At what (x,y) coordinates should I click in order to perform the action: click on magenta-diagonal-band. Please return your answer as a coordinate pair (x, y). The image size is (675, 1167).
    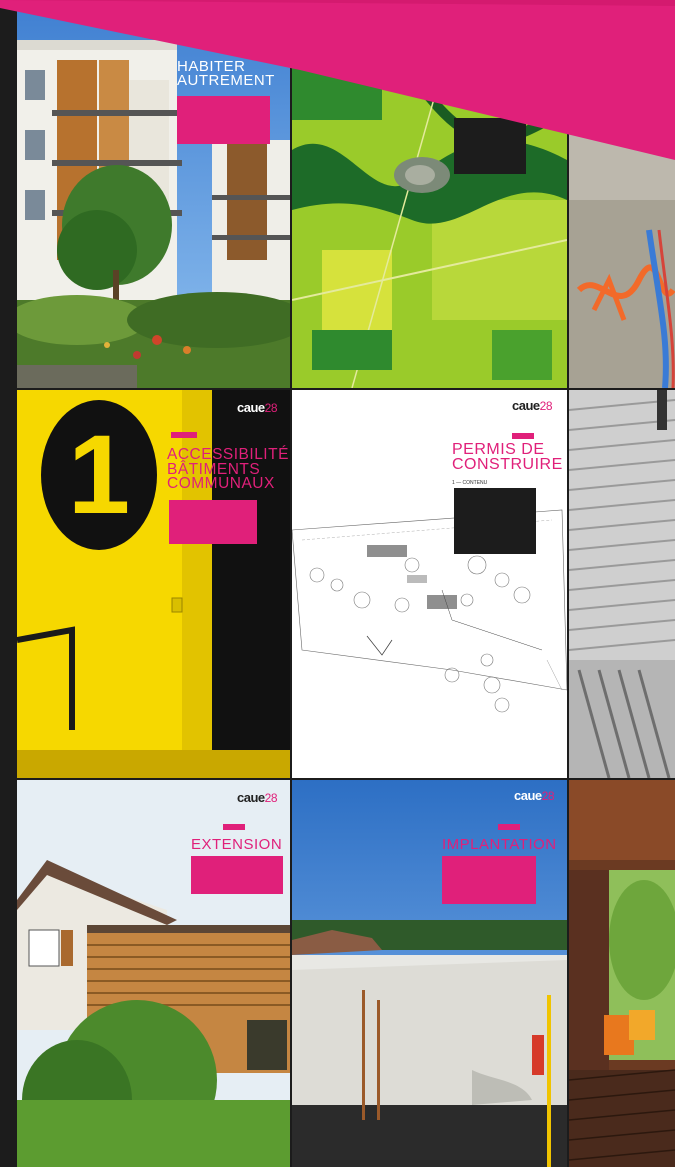
    Looking at the image, I should click on (337, 85).